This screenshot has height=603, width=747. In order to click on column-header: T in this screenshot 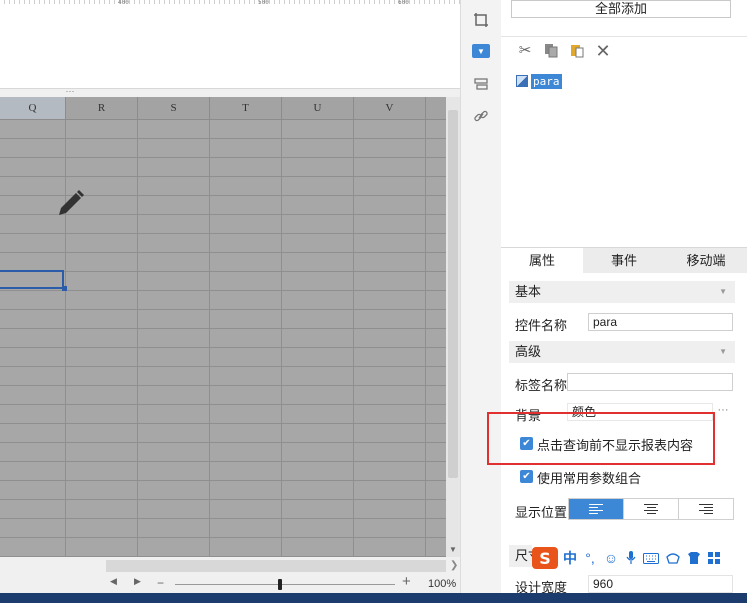, I will do `click(246, 108)`.